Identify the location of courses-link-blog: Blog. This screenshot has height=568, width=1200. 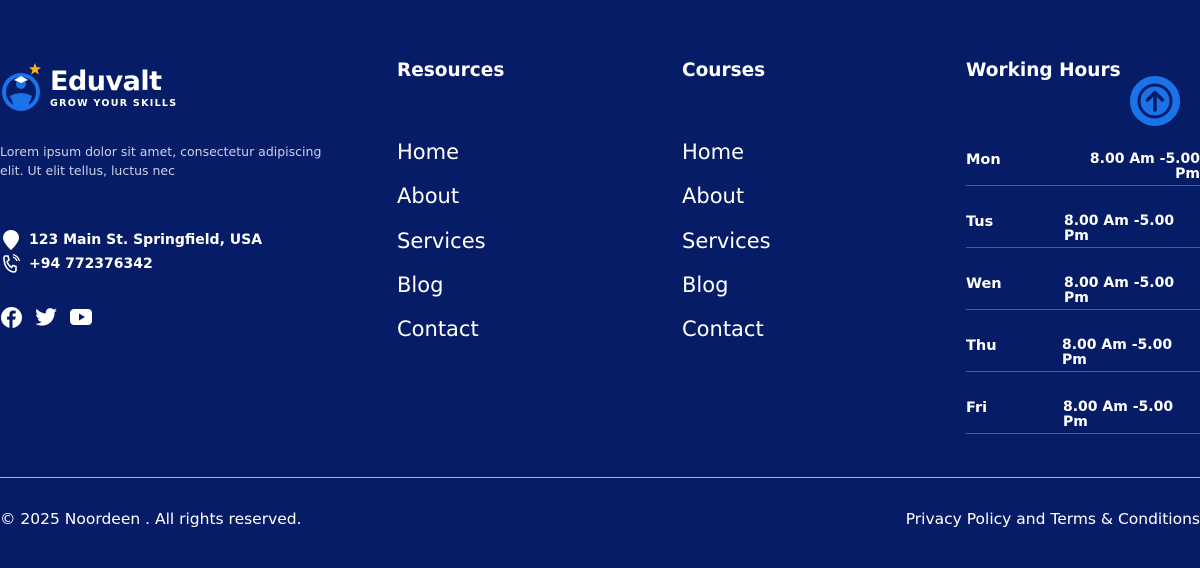
(705, 285).